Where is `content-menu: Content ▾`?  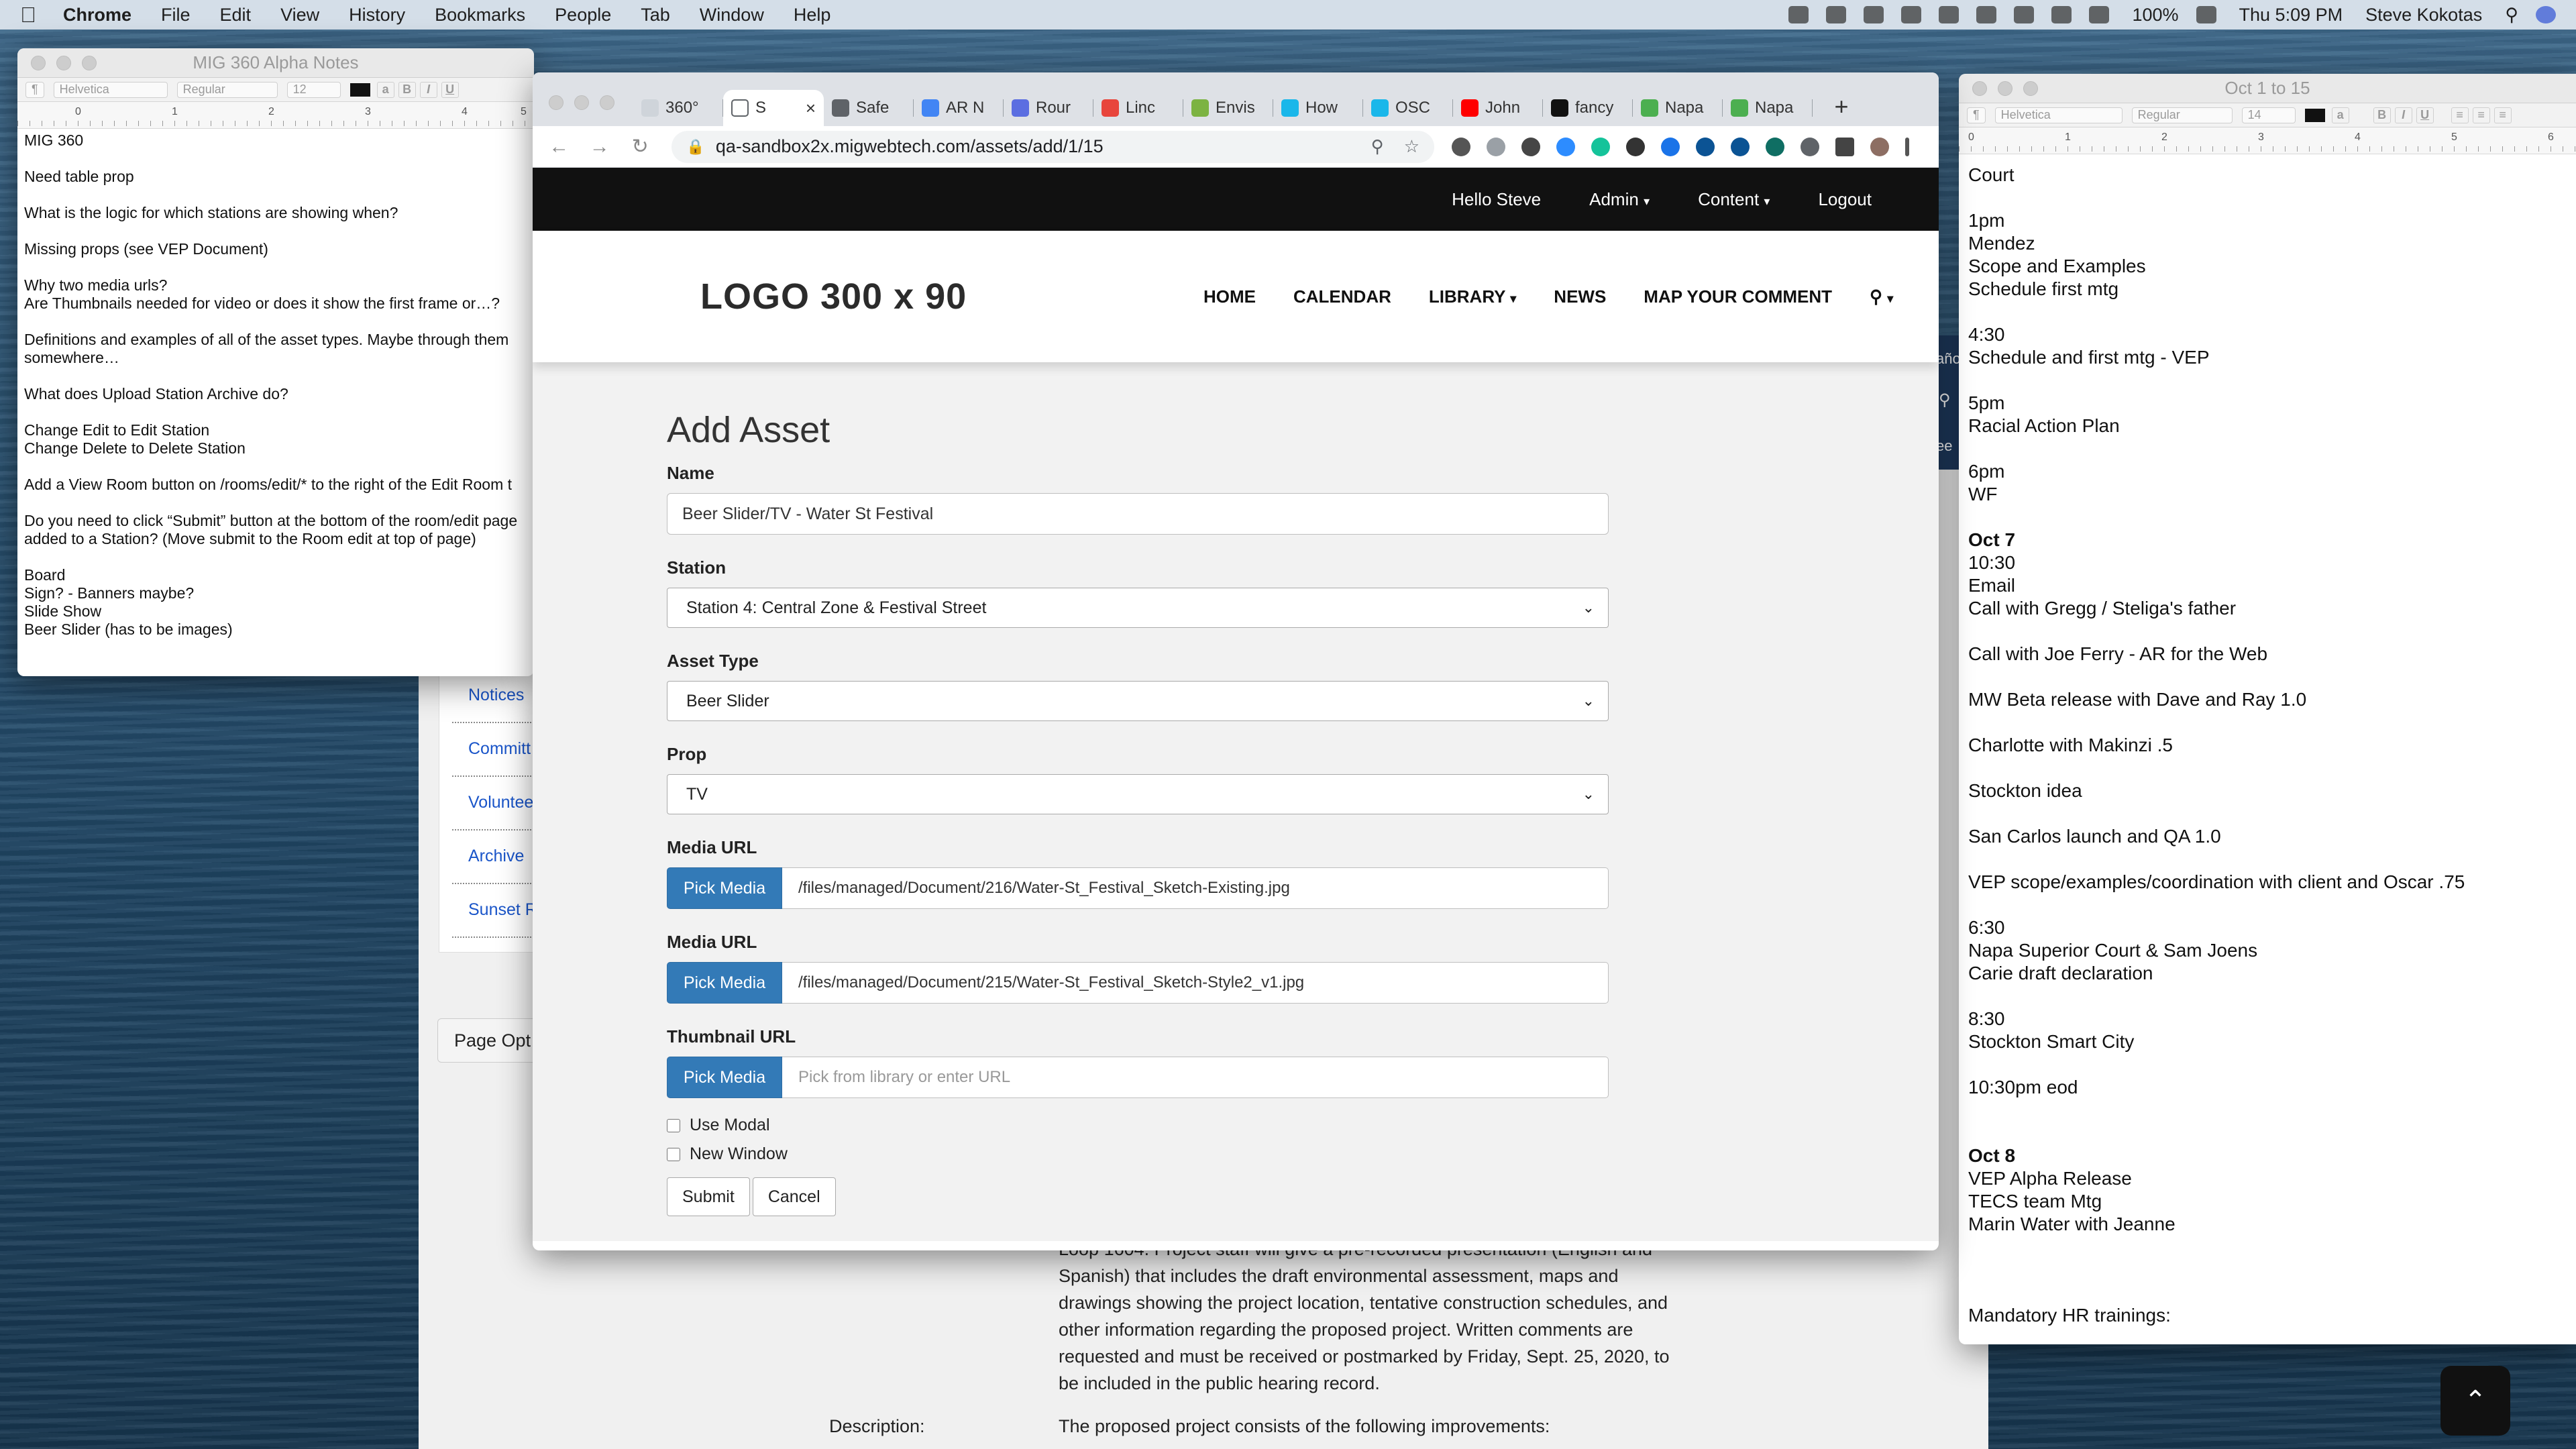 content-menu: Content ▾ is located at coordinates (1734, 199).